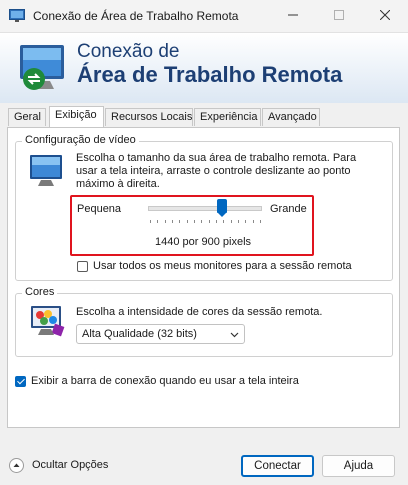 This screenshot has width=408, height=485. I want to click on chevron-down-icon, so click(234, 334).